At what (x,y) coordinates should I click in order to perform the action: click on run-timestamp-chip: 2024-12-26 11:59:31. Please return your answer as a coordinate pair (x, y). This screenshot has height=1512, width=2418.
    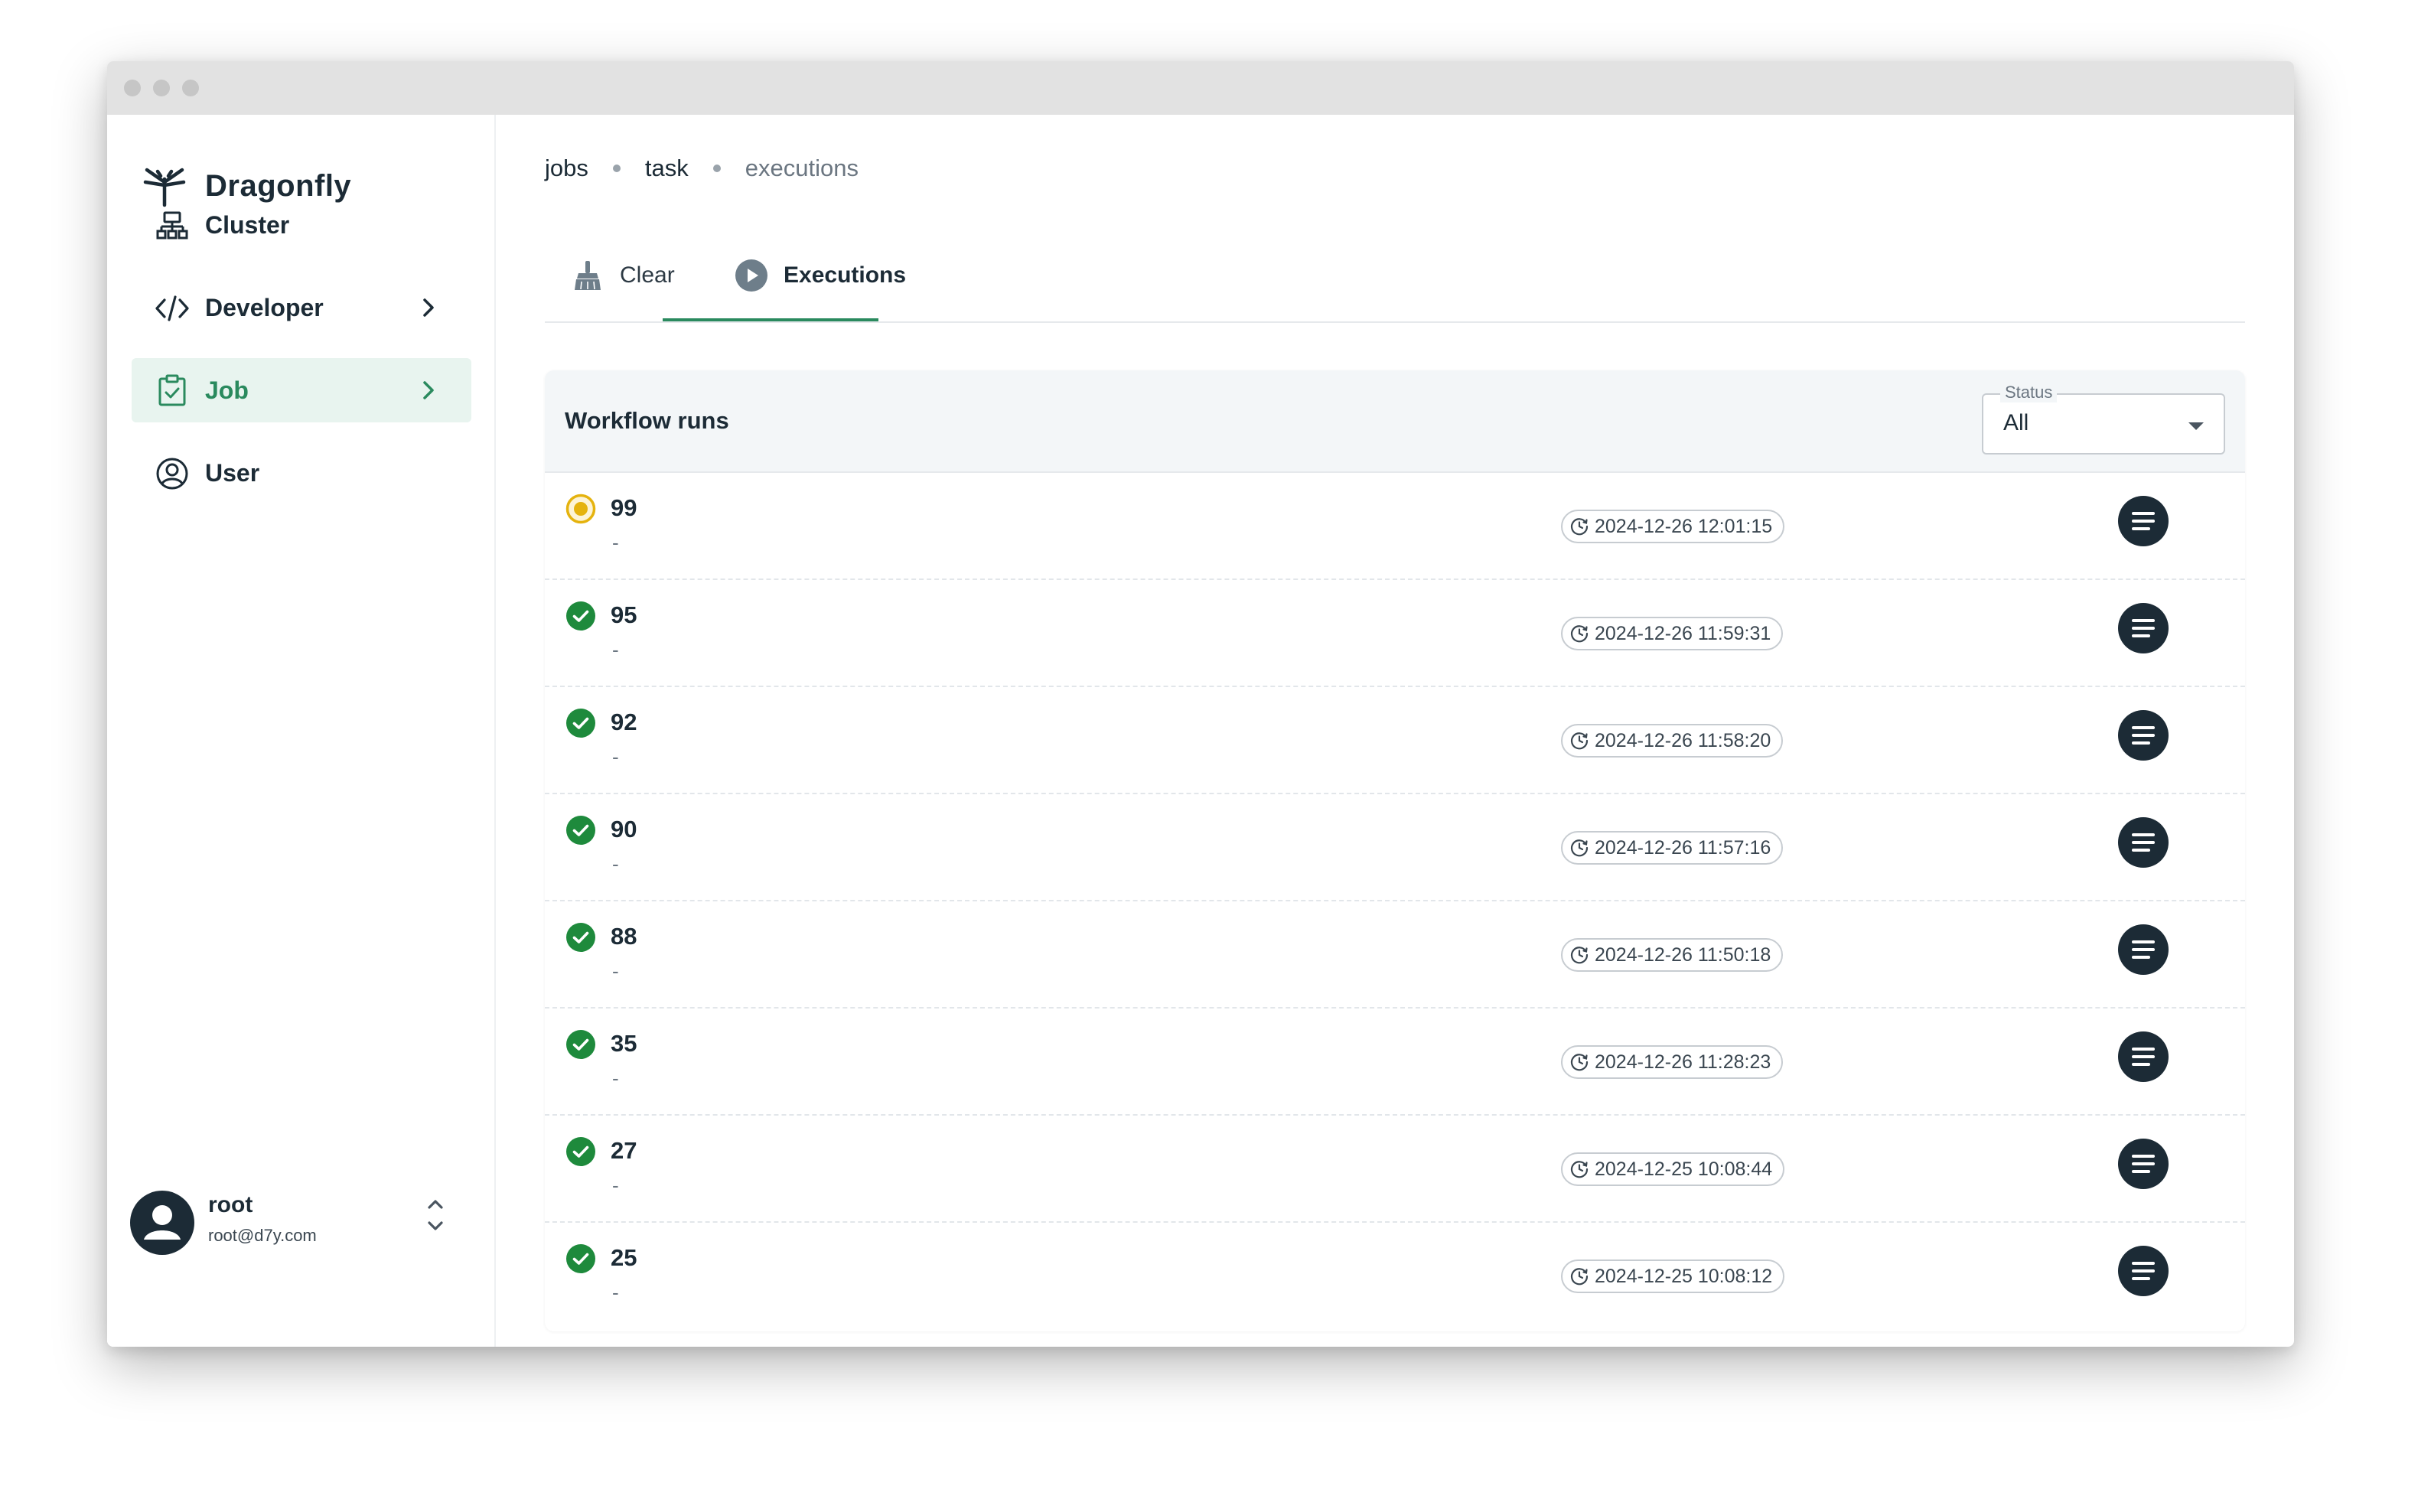
    Looking at the image, I should click on (1672, 634).